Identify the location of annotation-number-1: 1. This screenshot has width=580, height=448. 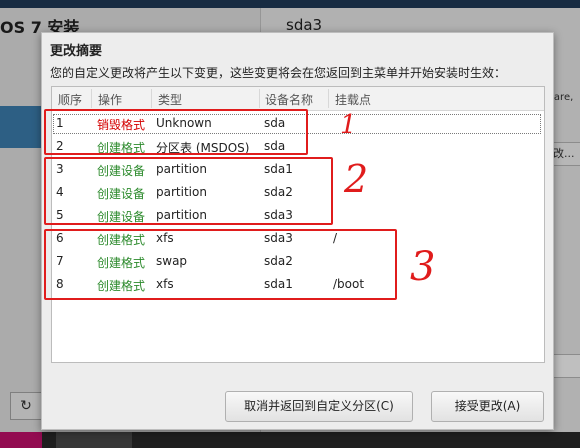
(348, 125).